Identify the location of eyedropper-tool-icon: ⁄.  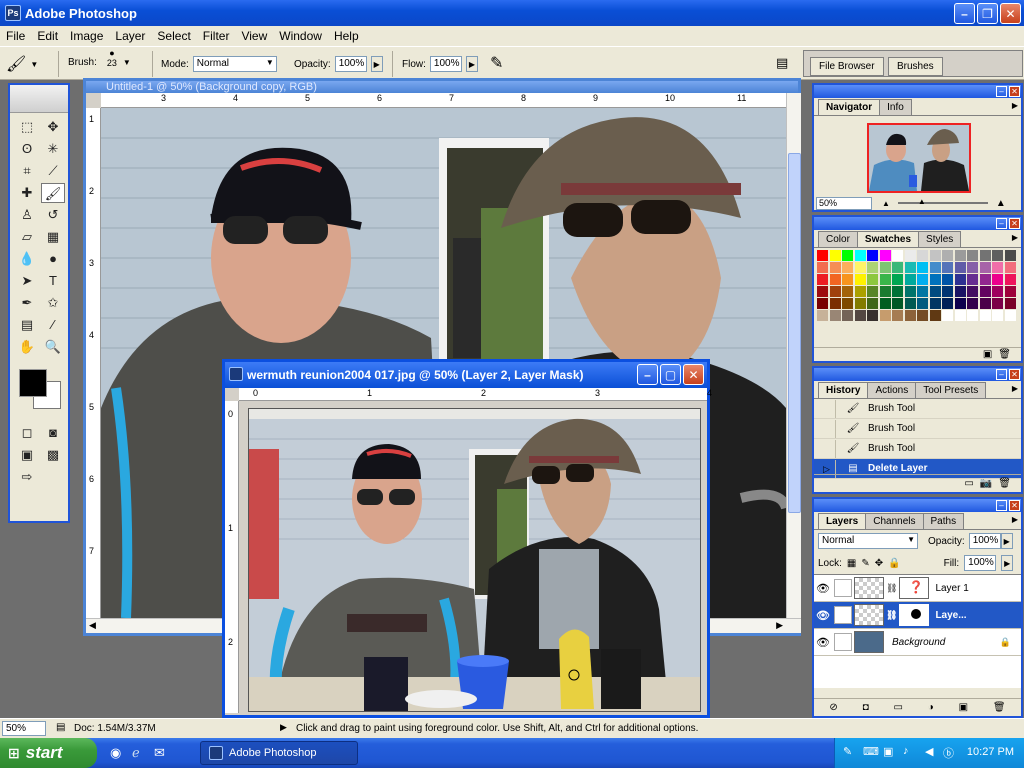
(53, 325).